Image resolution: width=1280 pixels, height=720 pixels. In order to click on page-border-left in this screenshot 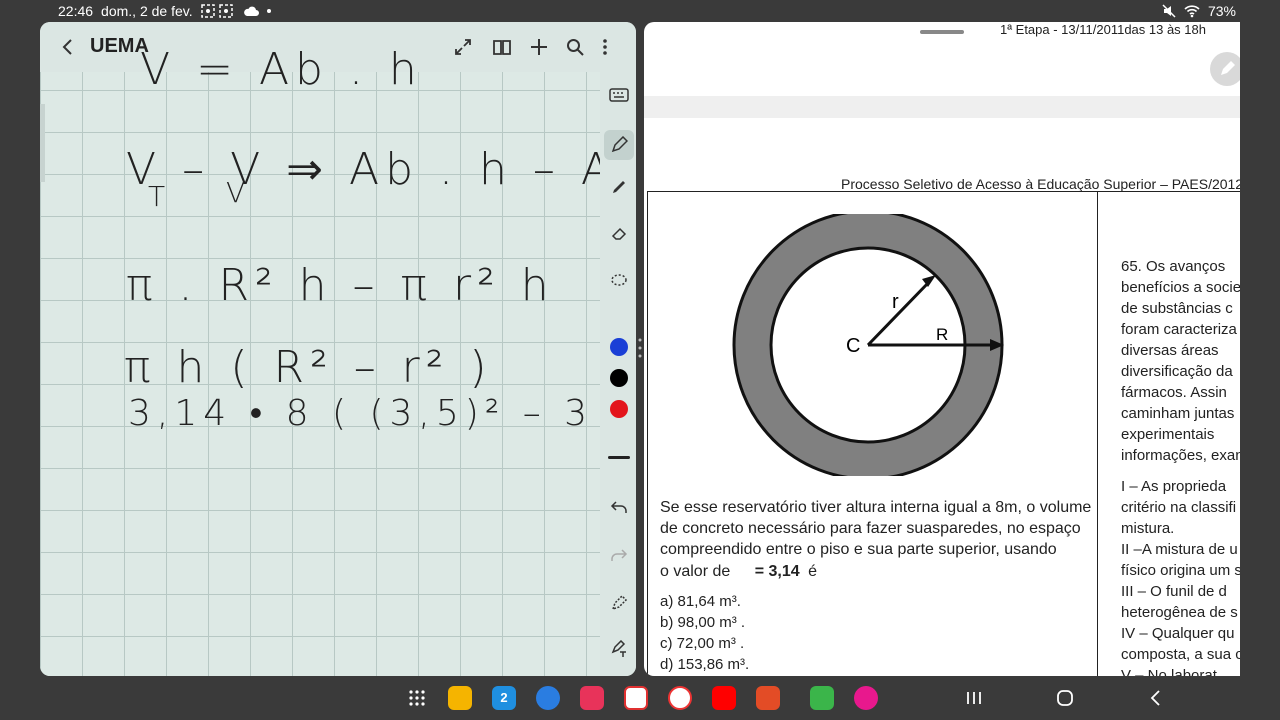, I will do `click(647, 433)`.